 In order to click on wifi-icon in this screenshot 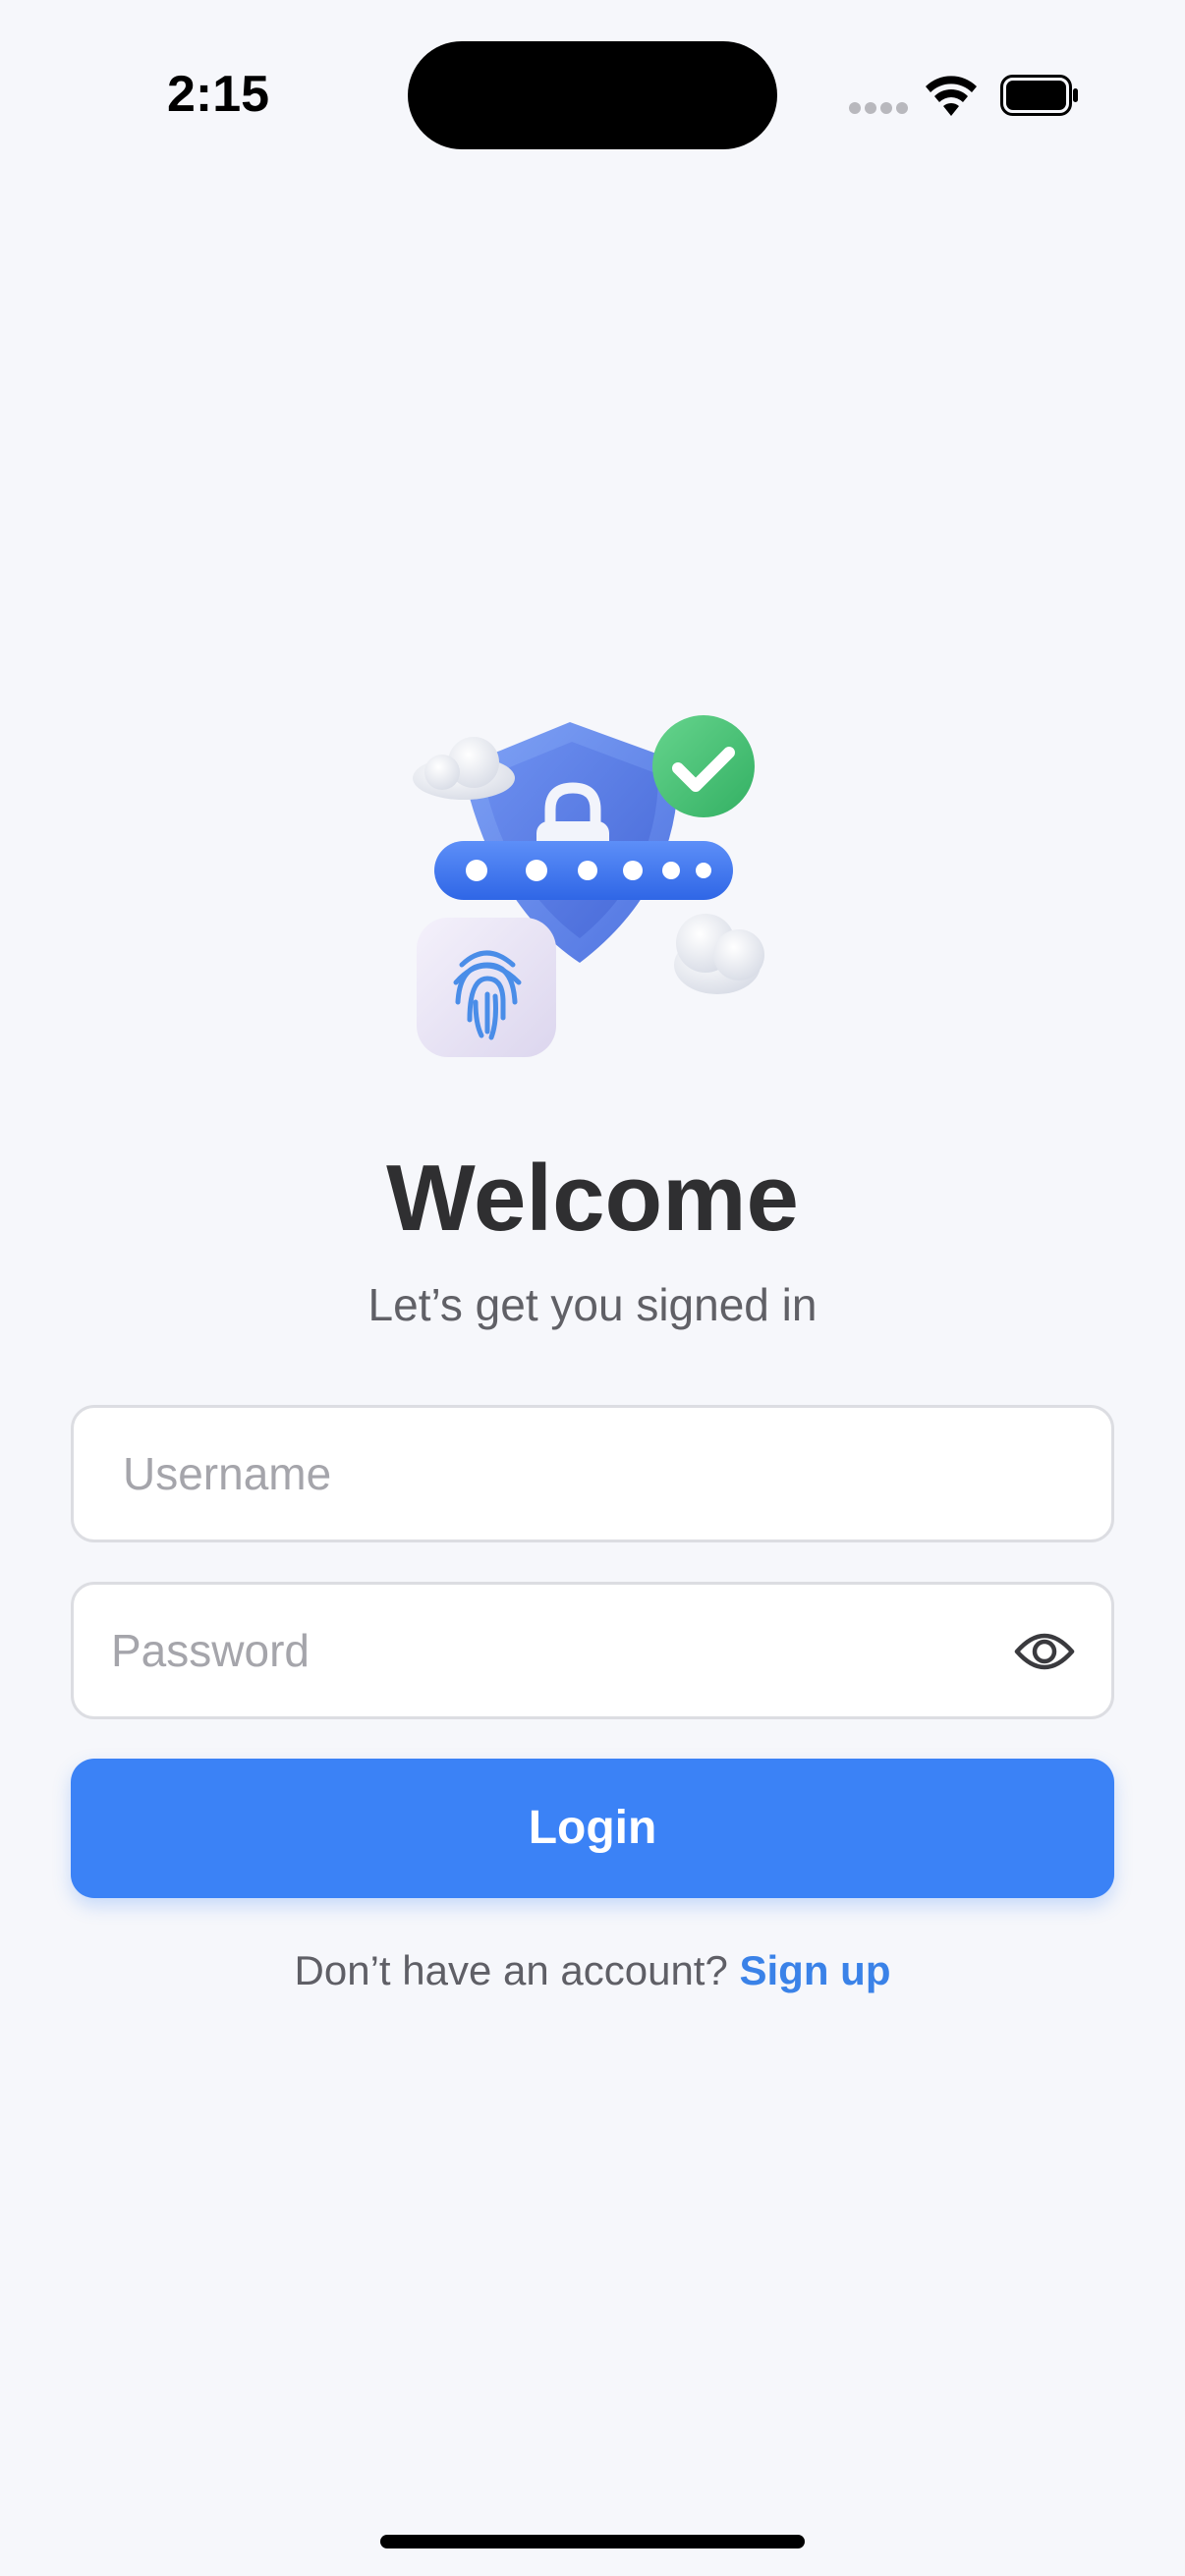, I will do `click(952, 96)`.